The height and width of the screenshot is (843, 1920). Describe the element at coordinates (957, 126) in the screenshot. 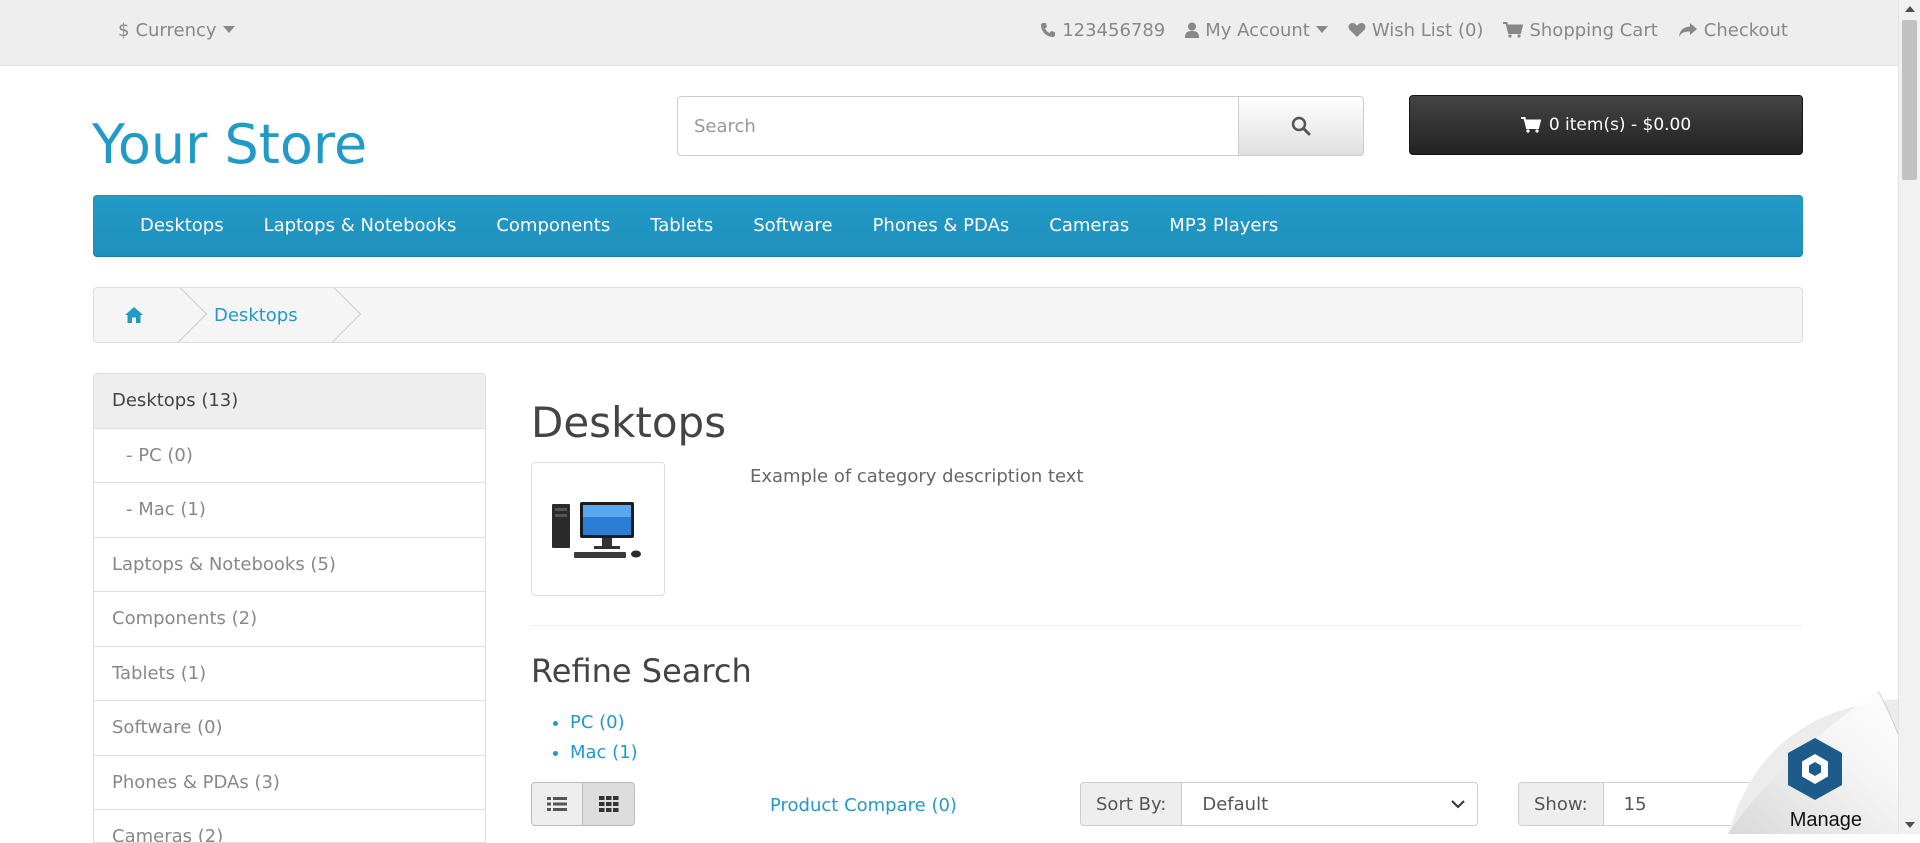

I see `search-input` at that location.